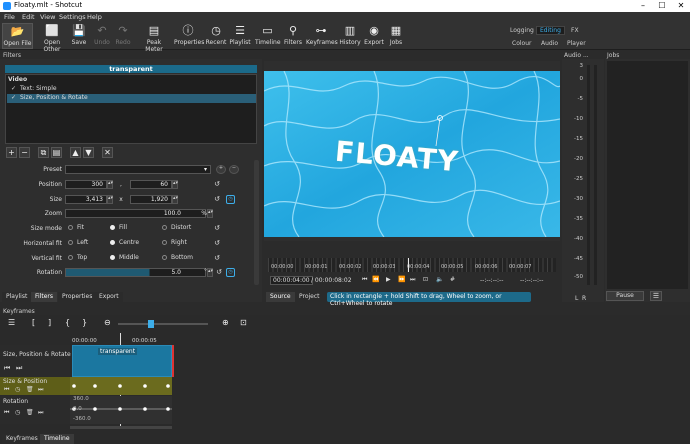 The height and width of the screenshot is (444, 690). What do you see at coordinates (121, 427) in the screenshot?
I see `keyframes-hscrollbar` at bounding box center [121, 427].